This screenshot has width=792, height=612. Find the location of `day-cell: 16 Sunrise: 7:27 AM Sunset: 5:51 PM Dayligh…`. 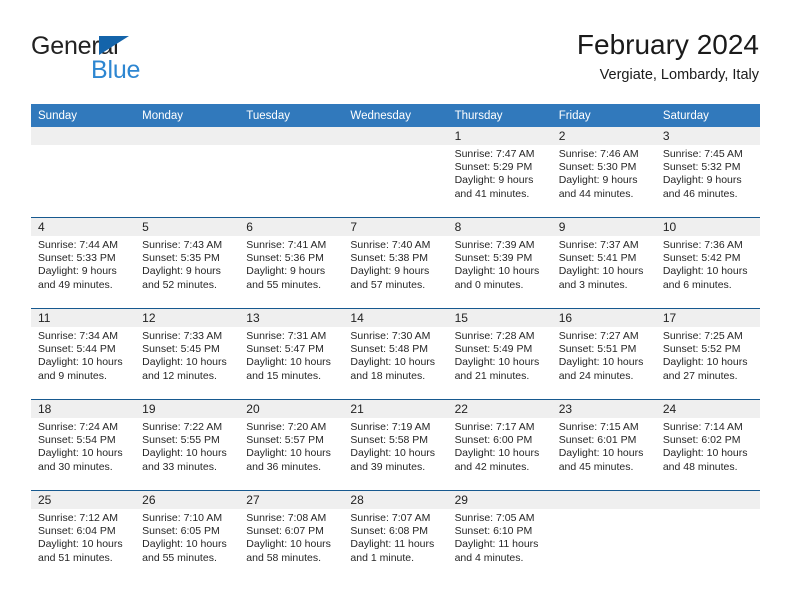

day-cell: 16 Sunrise: 7:27 AM Sunset: 5:51 PM Dayligh… is located at coordinates (603, 354).